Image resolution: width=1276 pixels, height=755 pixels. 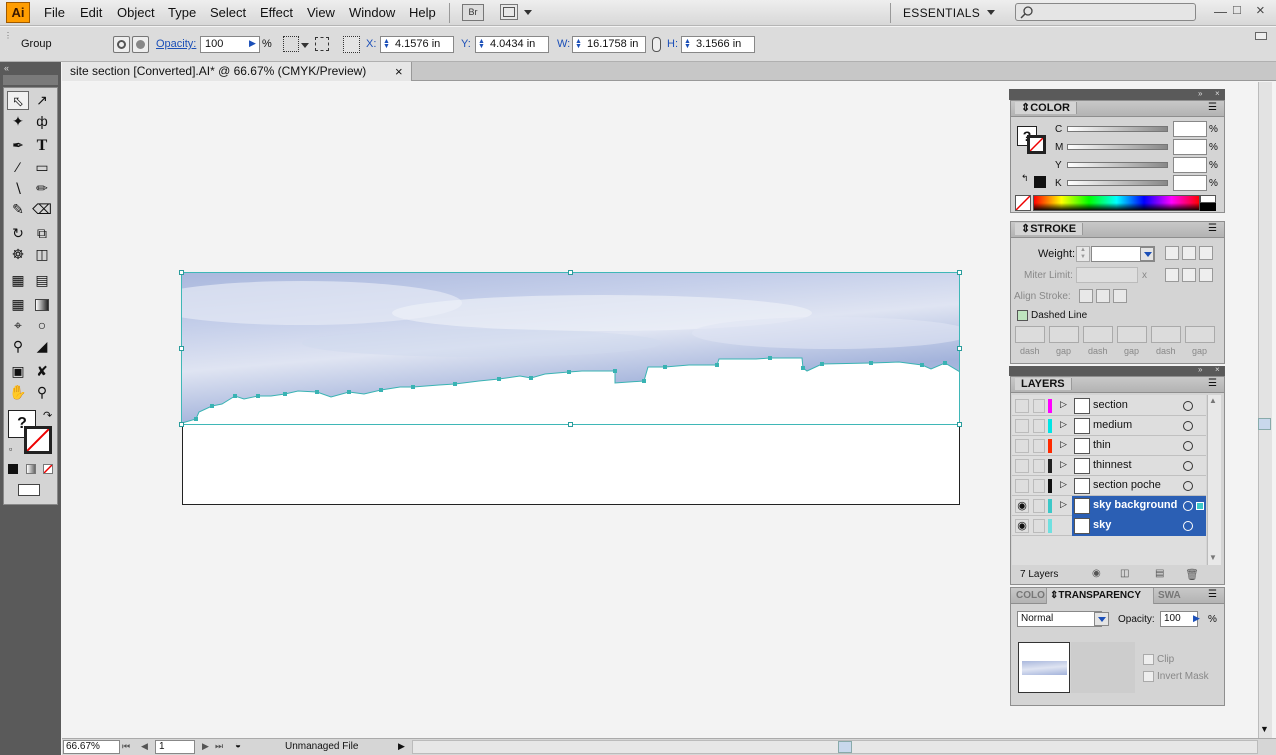 I want to click on magic-wand-tool-icon: ✦, so click(x=18, y=121).